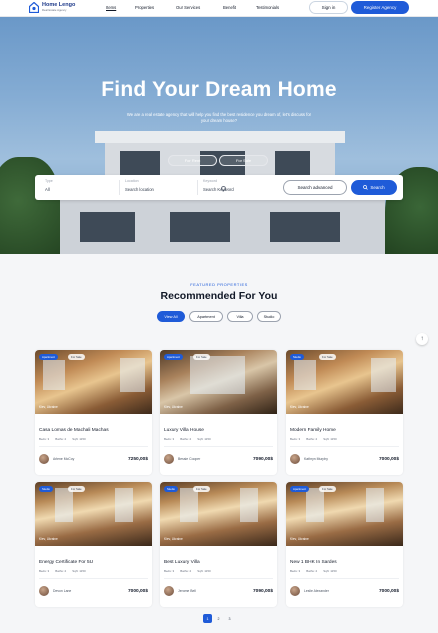 The width and height of the screenshot is (438, 633). What do you see at coordinates (74, 430) in the screenshot?
I see `card-title: Casa Lomas de Machali Machas` at bounding box center [74, 430].